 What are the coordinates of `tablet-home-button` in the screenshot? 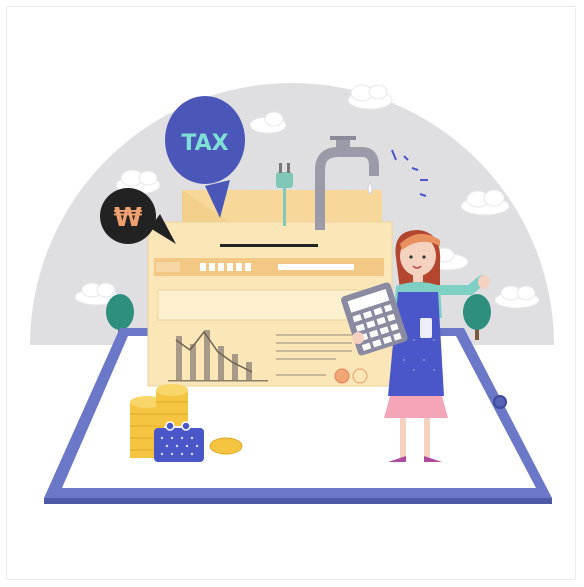 It's located at (500, 402).